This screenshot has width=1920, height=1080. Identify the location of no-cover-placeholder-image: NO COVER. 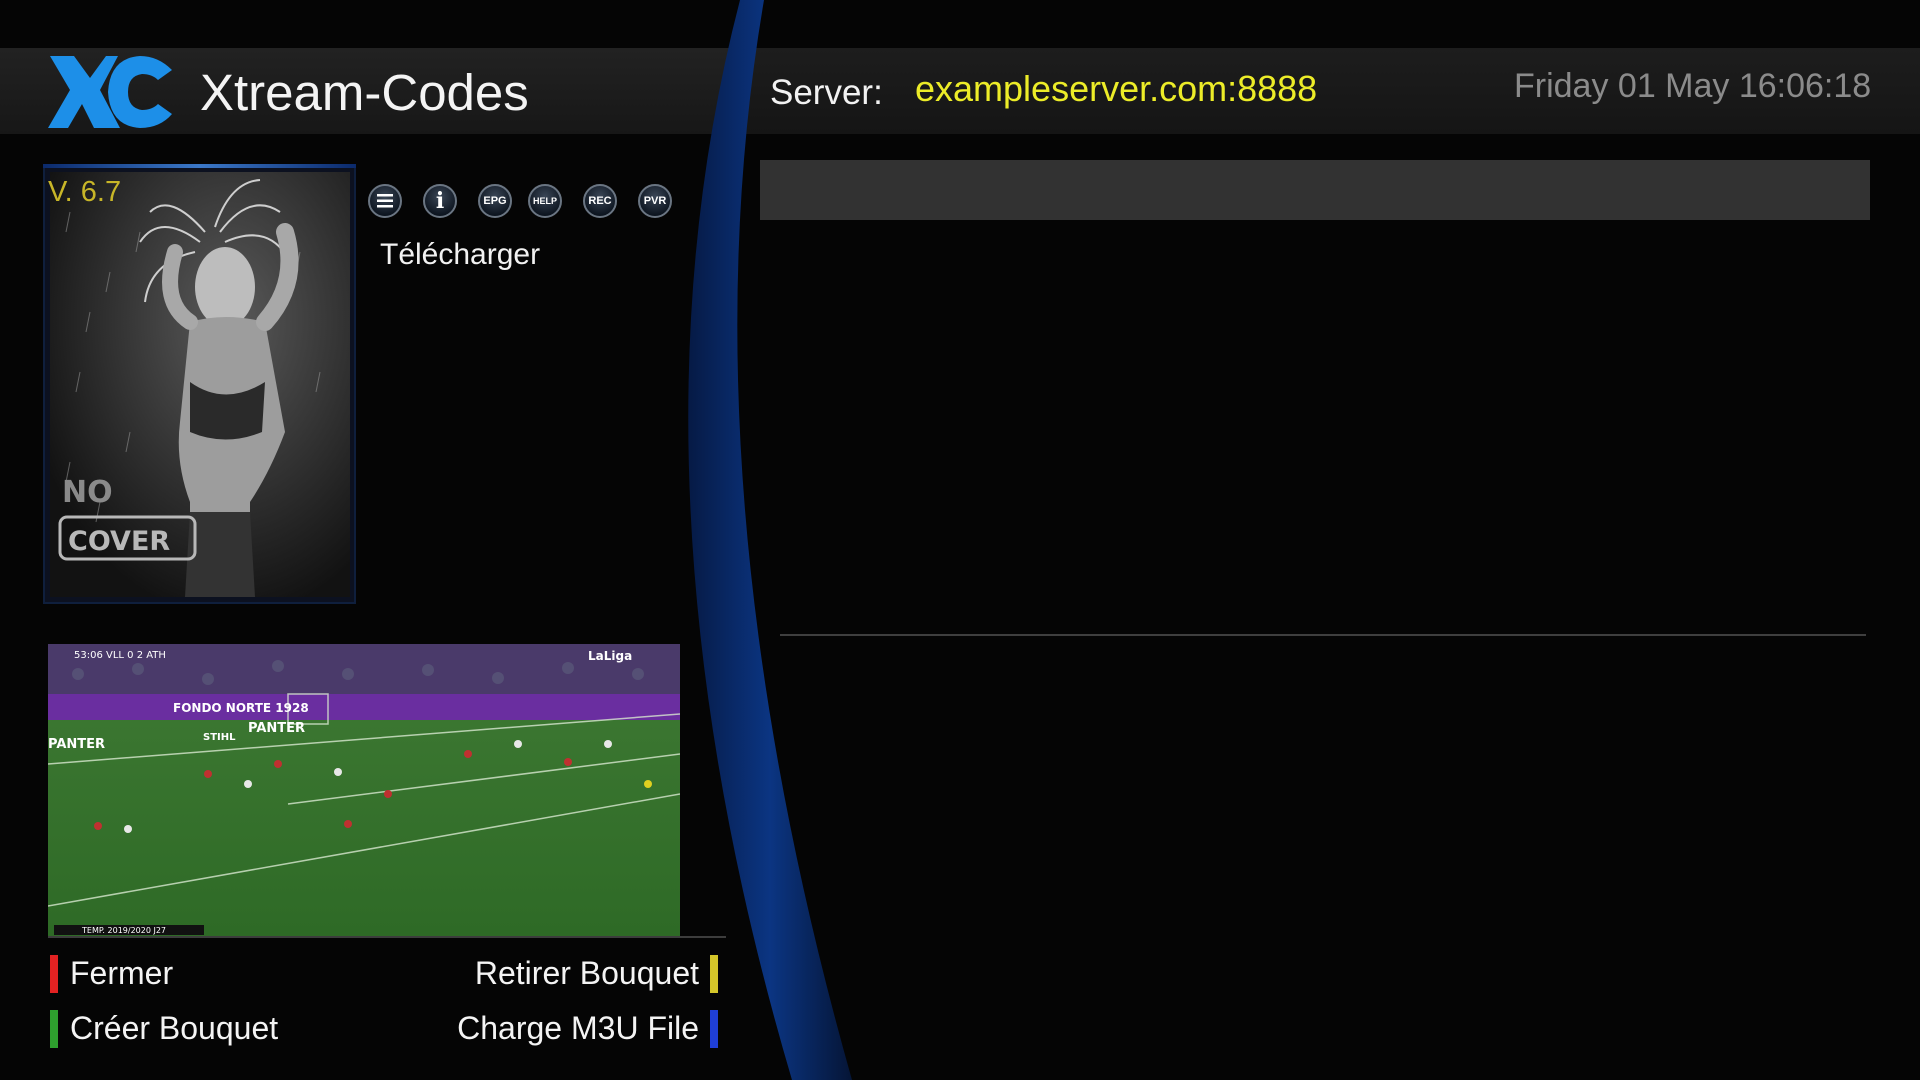
(200, 384).